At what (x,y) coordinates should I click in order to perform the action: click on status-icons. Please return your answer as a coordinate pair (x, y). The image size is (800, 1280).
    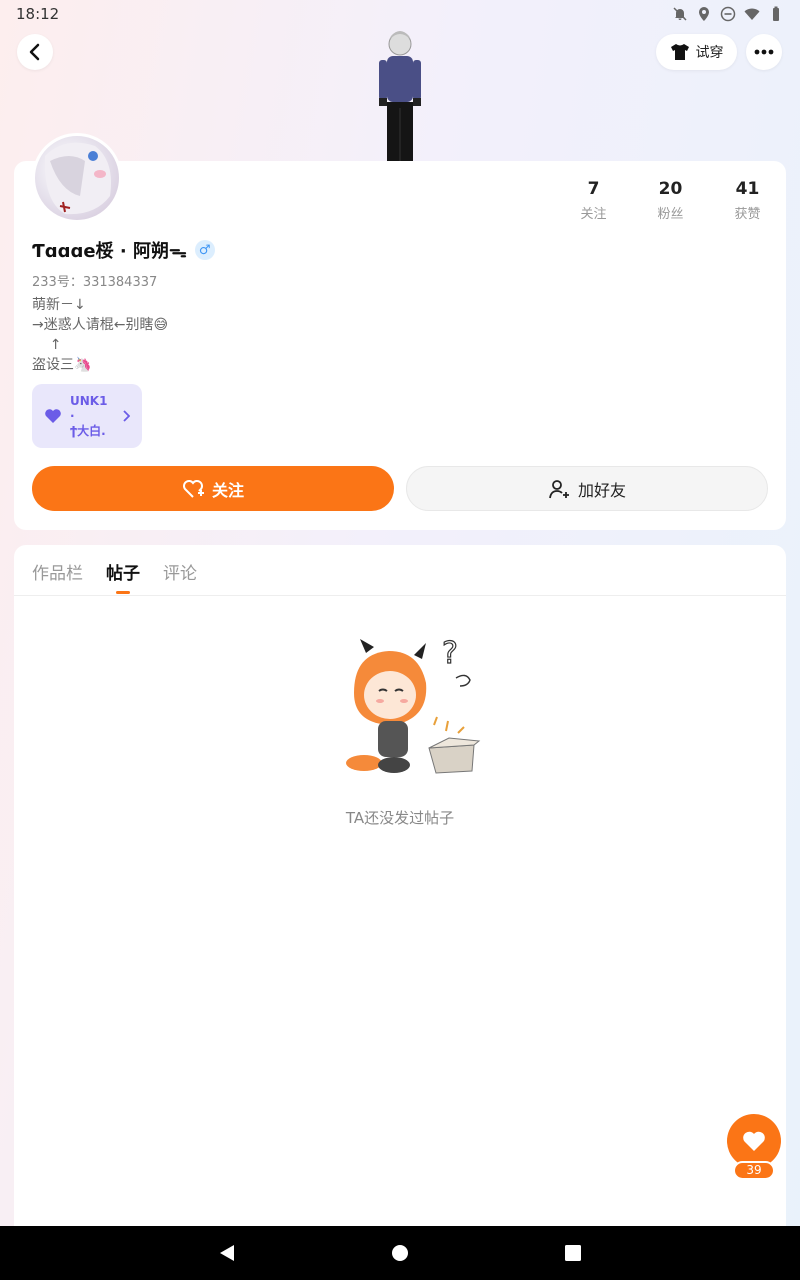
    Looking at the image, I should click on (728, 14).